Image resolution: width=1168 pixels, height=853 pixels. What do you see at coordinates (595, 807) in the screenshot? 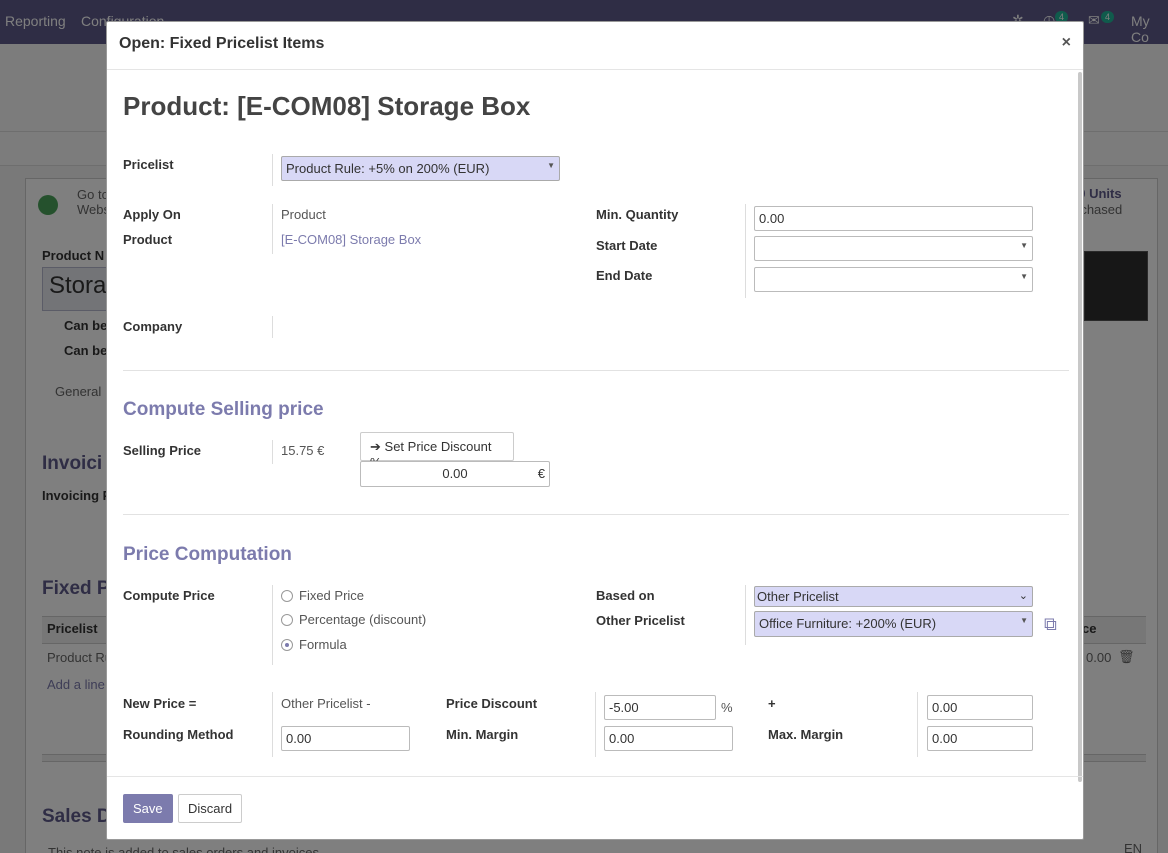
I see `modal-footer: Save Discard` at bounding box center [595, 807].